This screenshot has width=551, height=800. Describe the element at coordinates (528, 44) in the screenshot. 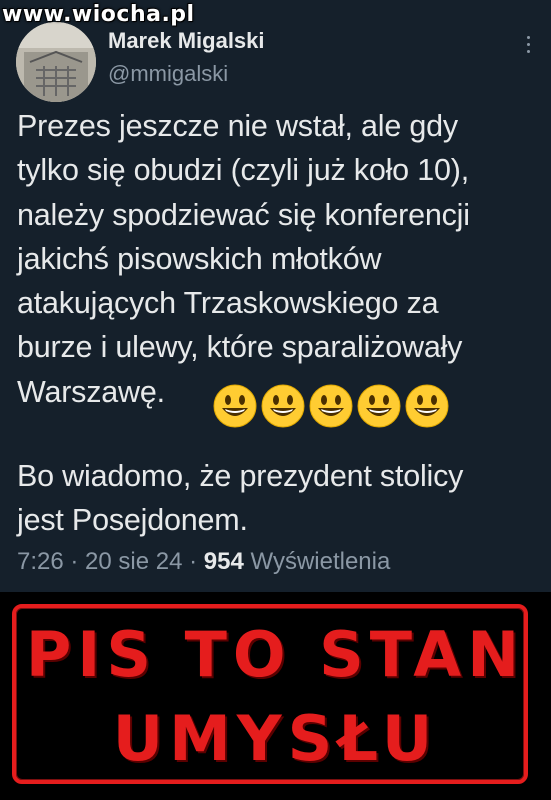

I see `more-options-icon` at that location.